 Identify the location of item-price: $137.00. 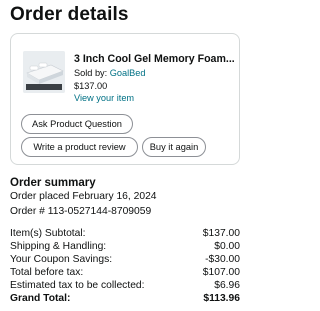
(91, 86).